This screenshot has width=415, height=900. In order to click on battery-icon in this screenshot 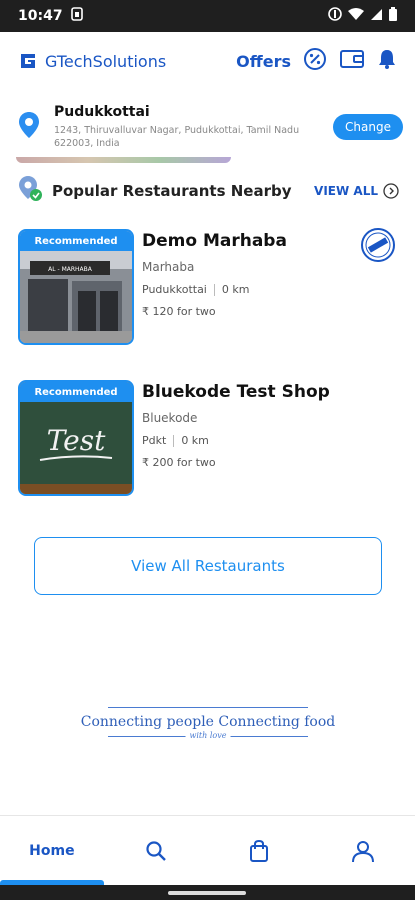, I will do `click(393, 16)`.